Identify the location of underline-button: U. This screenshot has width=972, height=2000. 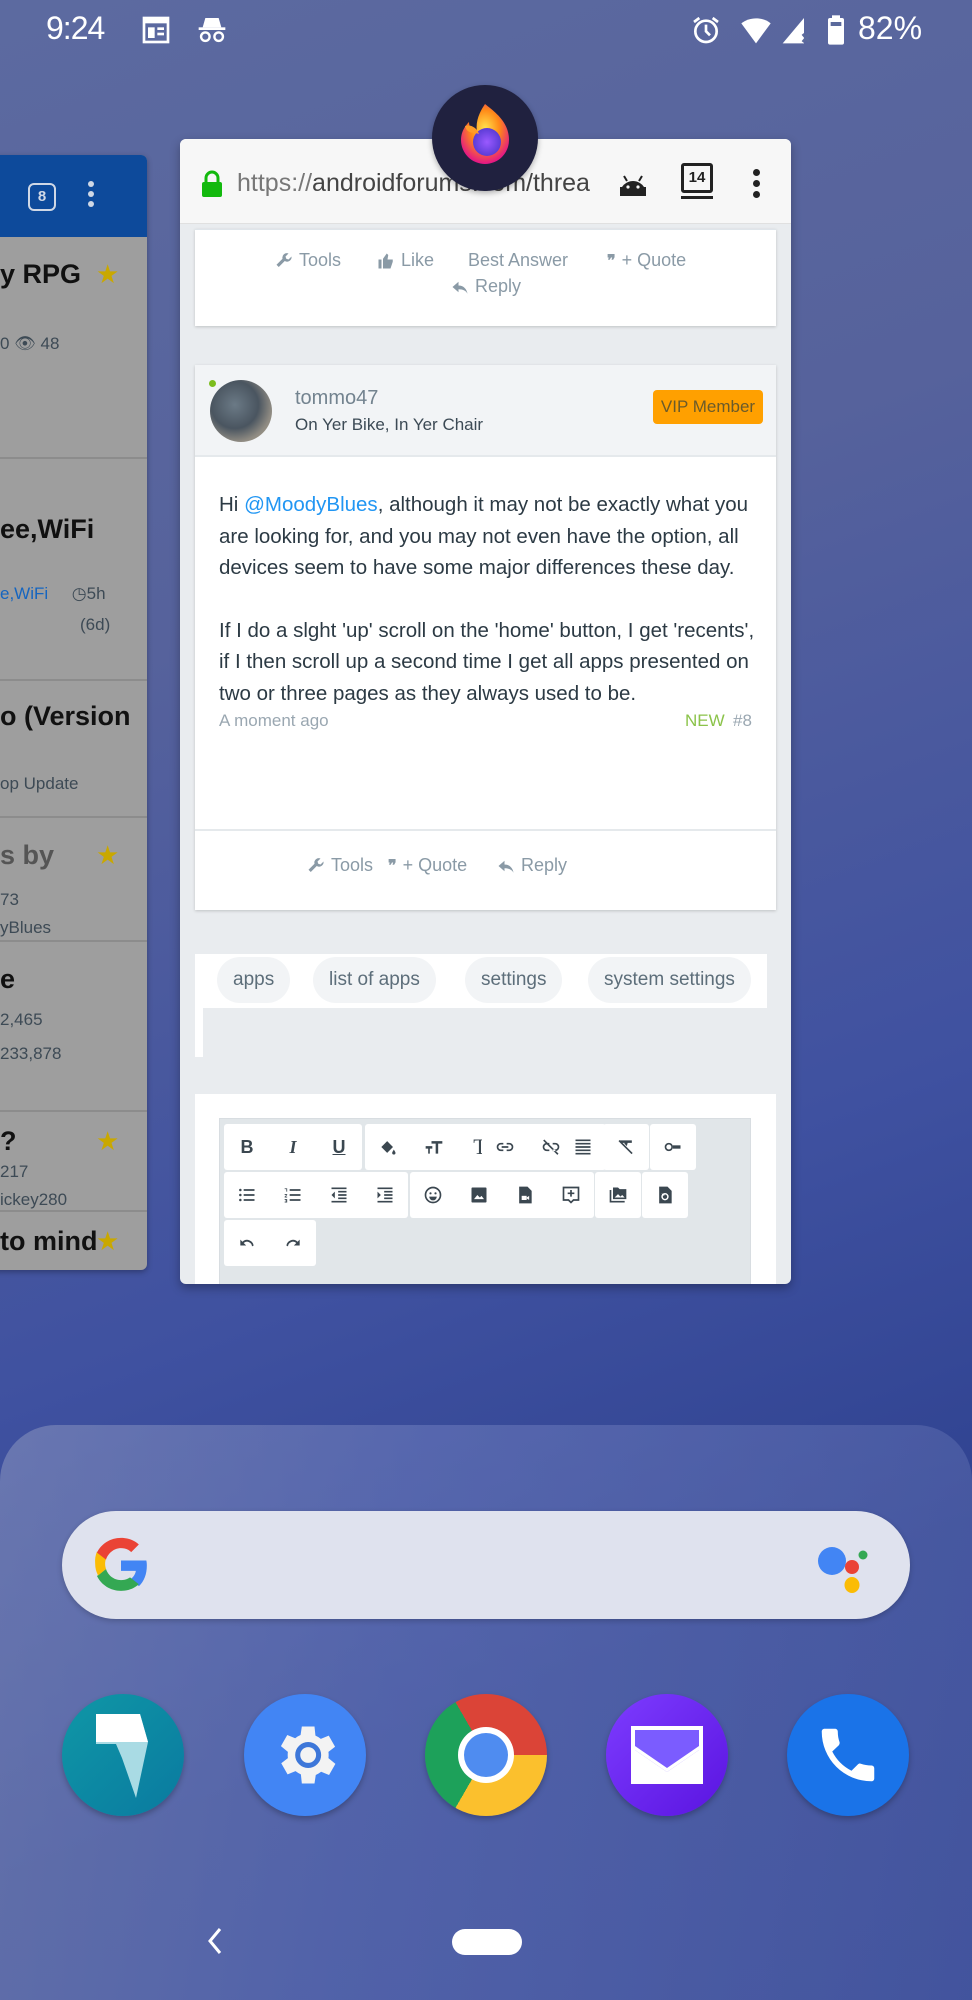
(339, 1147).